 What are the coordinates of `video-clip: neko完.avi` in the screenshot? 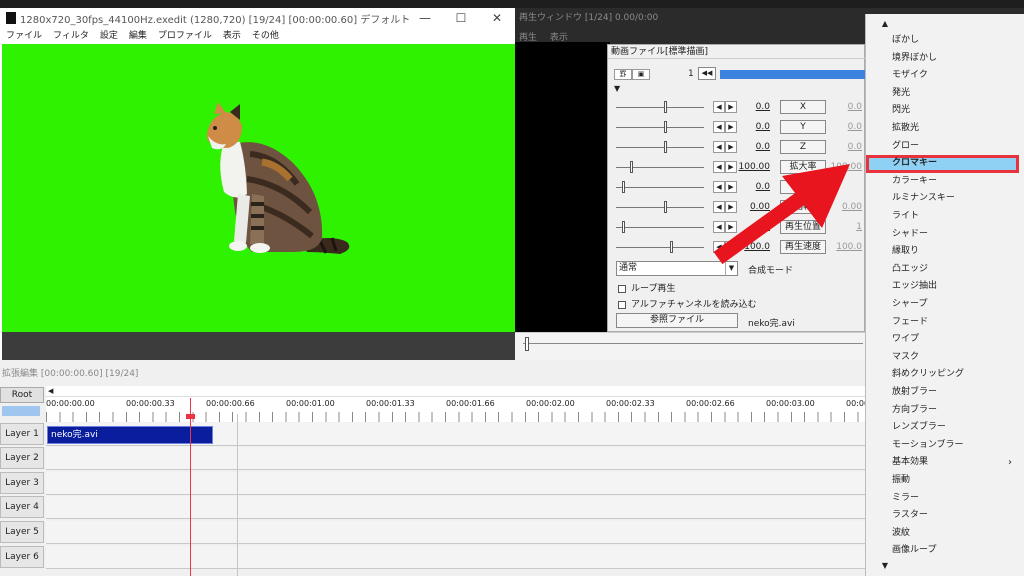 It's located at (130, 435).